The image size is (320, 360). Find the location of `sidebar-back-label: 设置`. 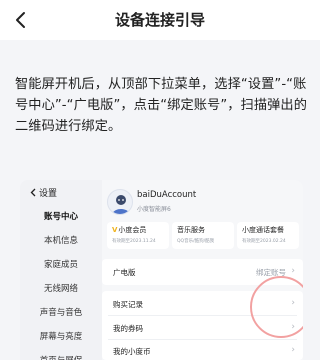

sidebar-back-label: 设置 is located at coordinates (48, 194).